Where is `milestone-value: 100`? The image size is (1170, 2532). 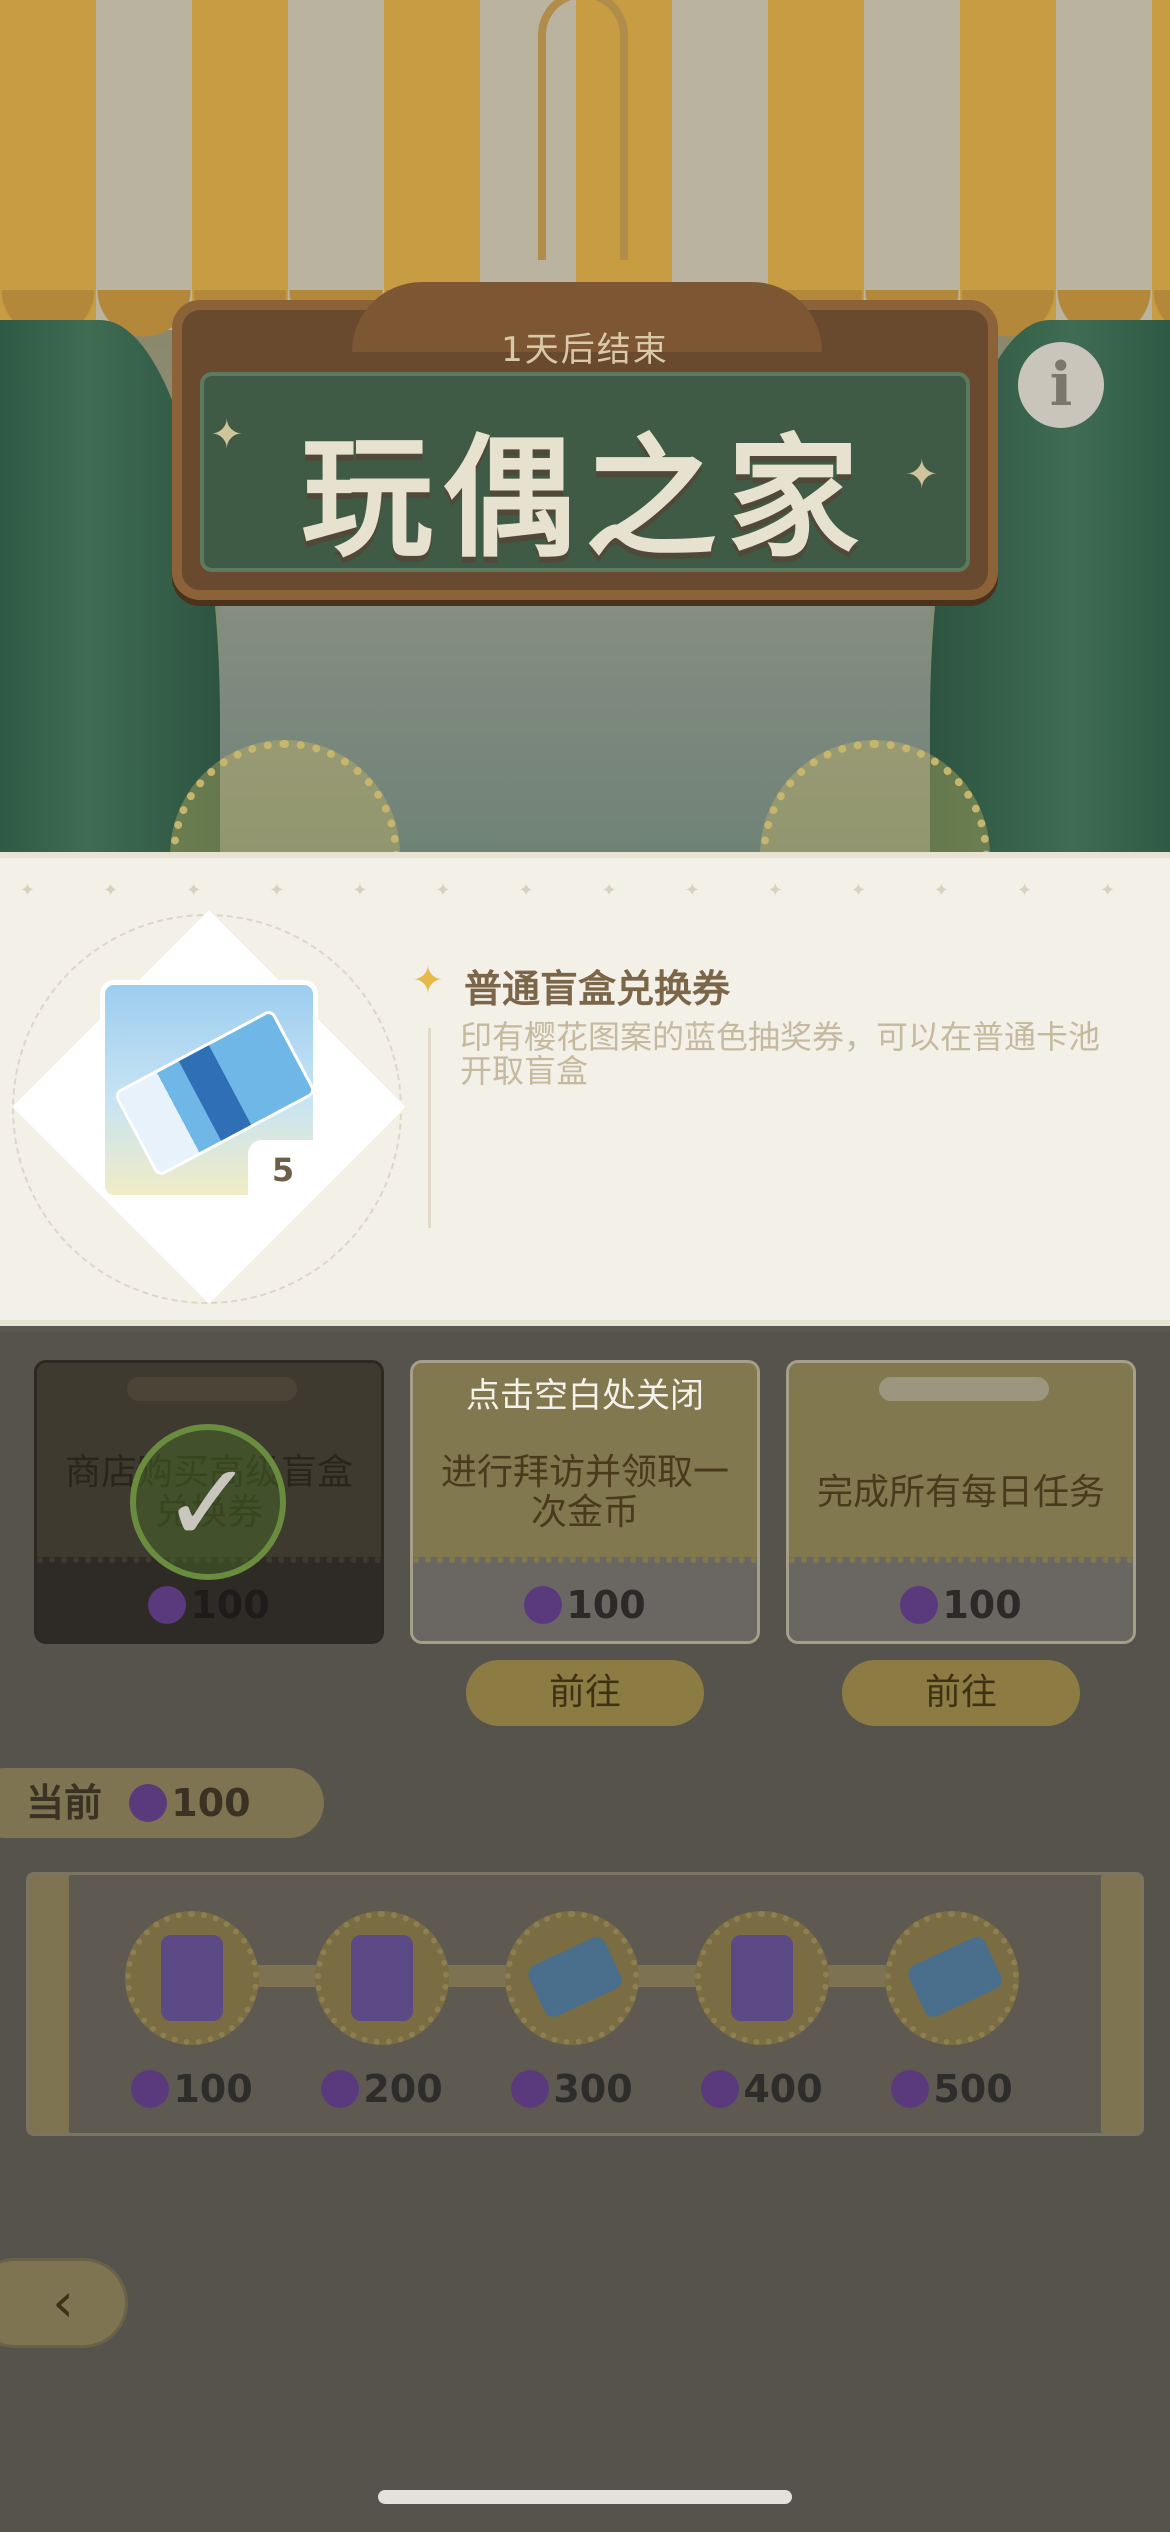 milestone-value: 100 is located at coordinates (213, 2089).